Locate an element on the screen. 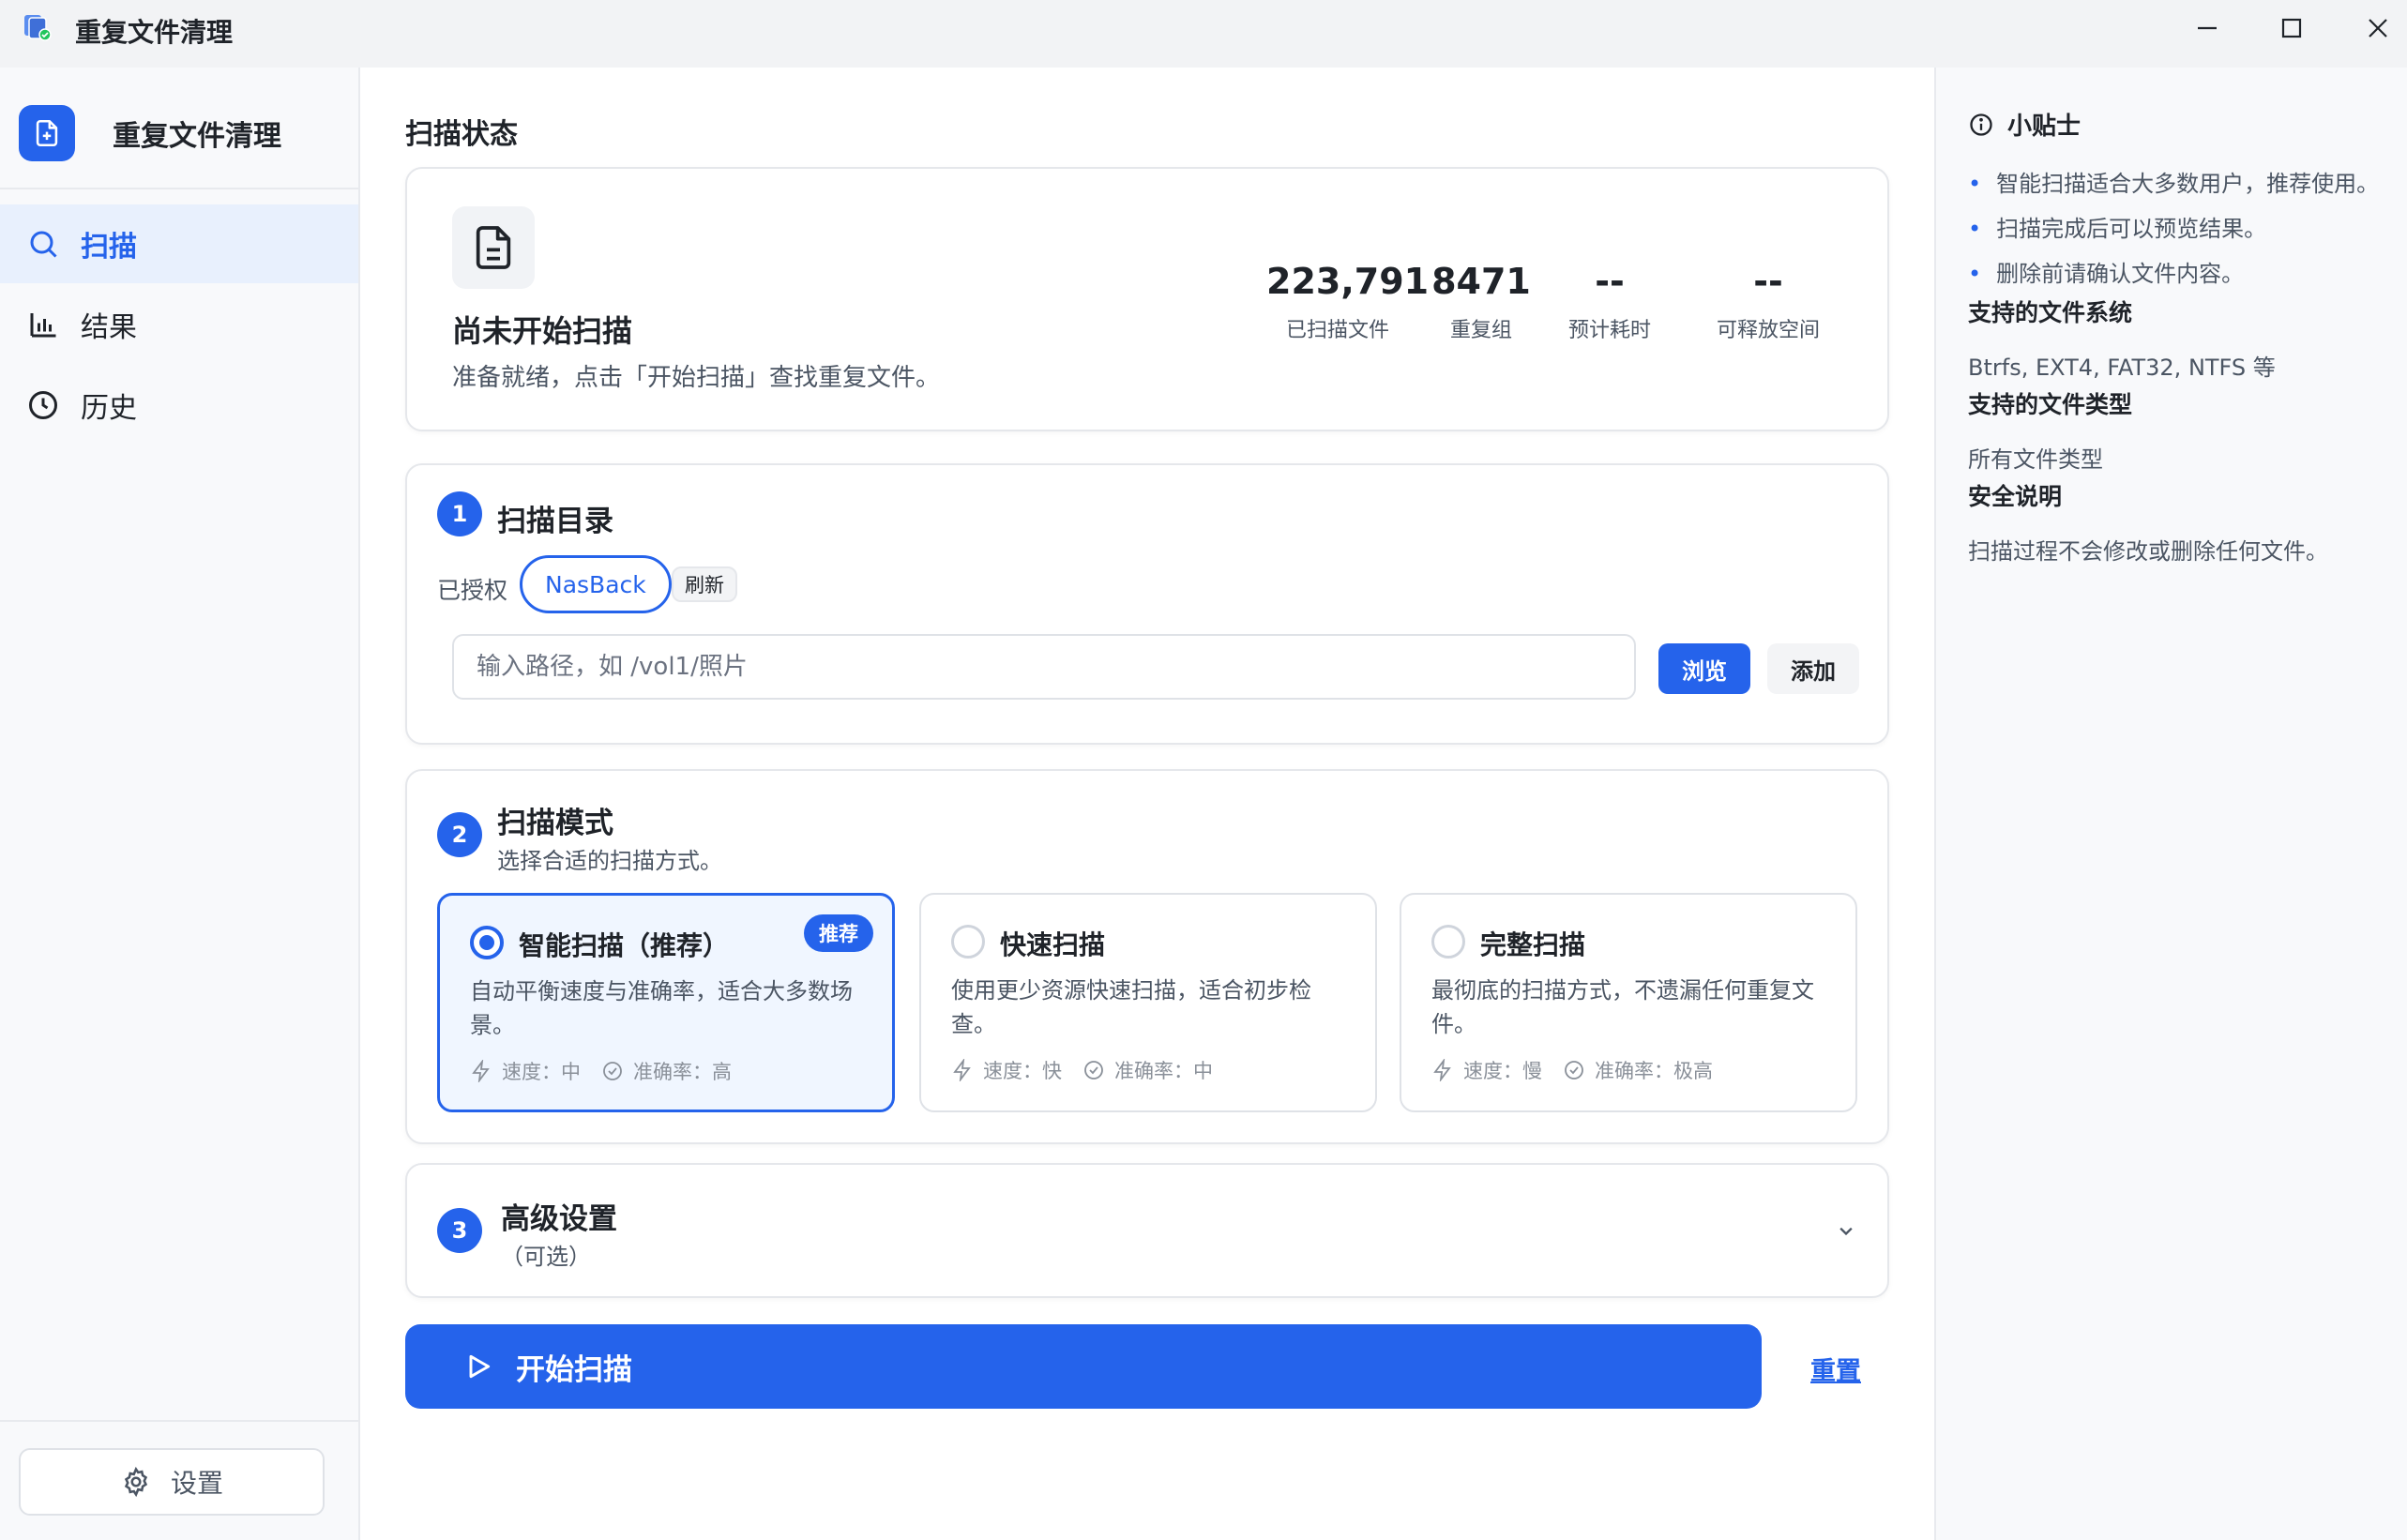 This screenshot has width=2407, height=1540. sidebar-nav: 扫描 结果 历史 is located at coordinates (179, 325).